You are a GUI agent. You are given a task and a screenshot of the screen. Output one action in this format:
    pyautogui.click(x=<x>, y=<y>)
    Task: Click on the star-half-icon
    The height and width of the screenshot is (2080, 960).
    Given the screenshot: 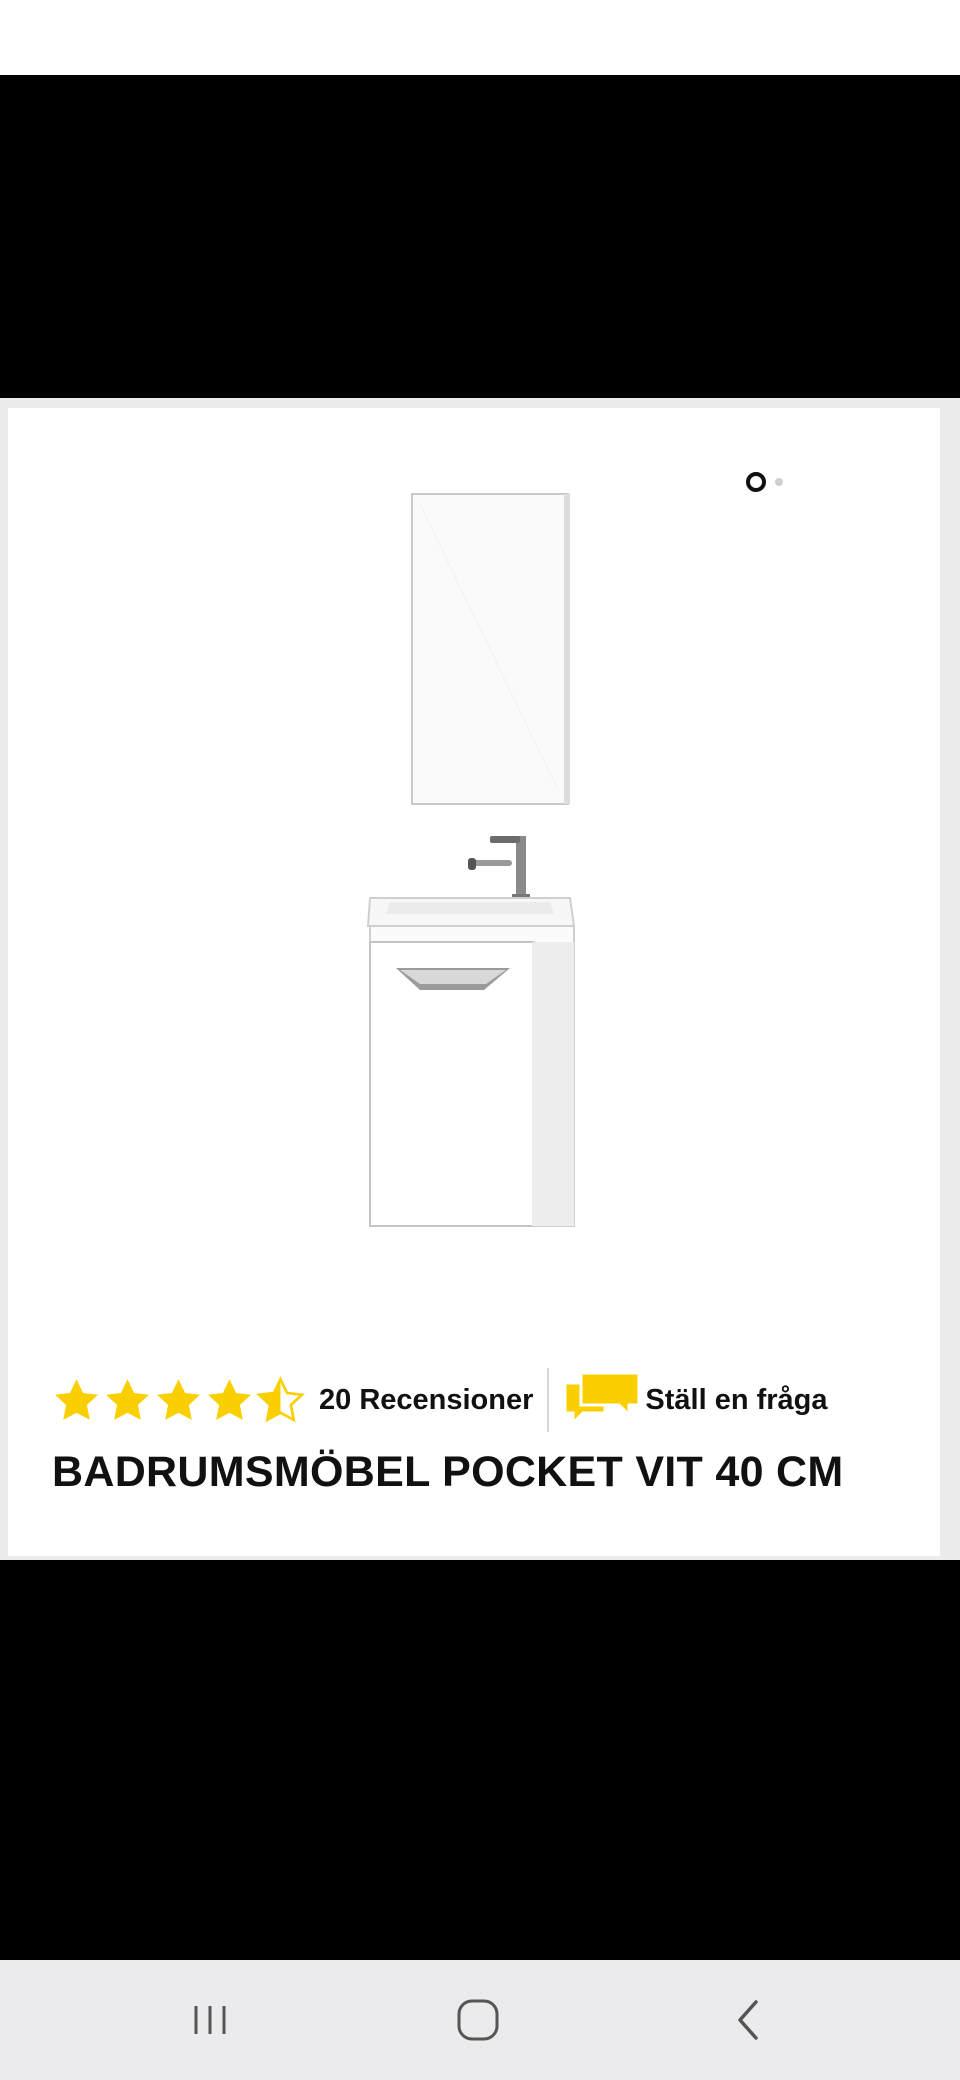 What is the action you would take?
    pyautogui.click(x=280, y=1398)
    